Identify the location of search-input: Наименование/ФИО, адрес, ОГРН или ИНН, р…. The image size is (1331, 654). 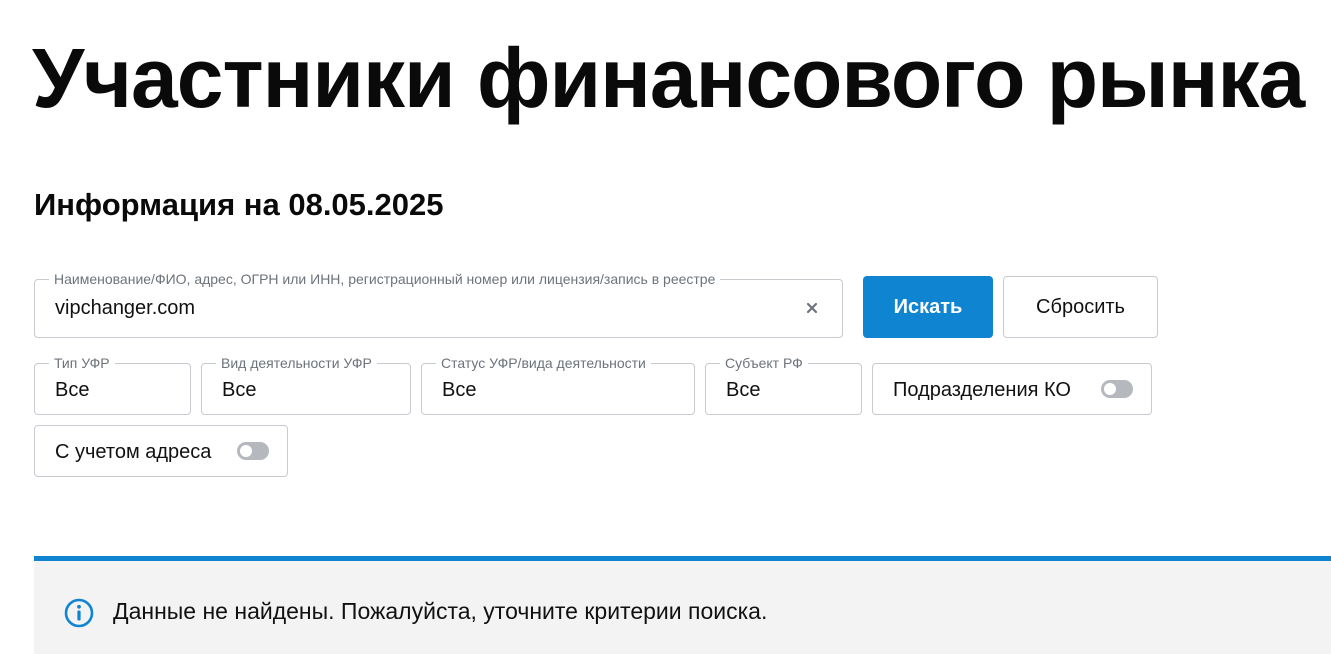
(438, 304).